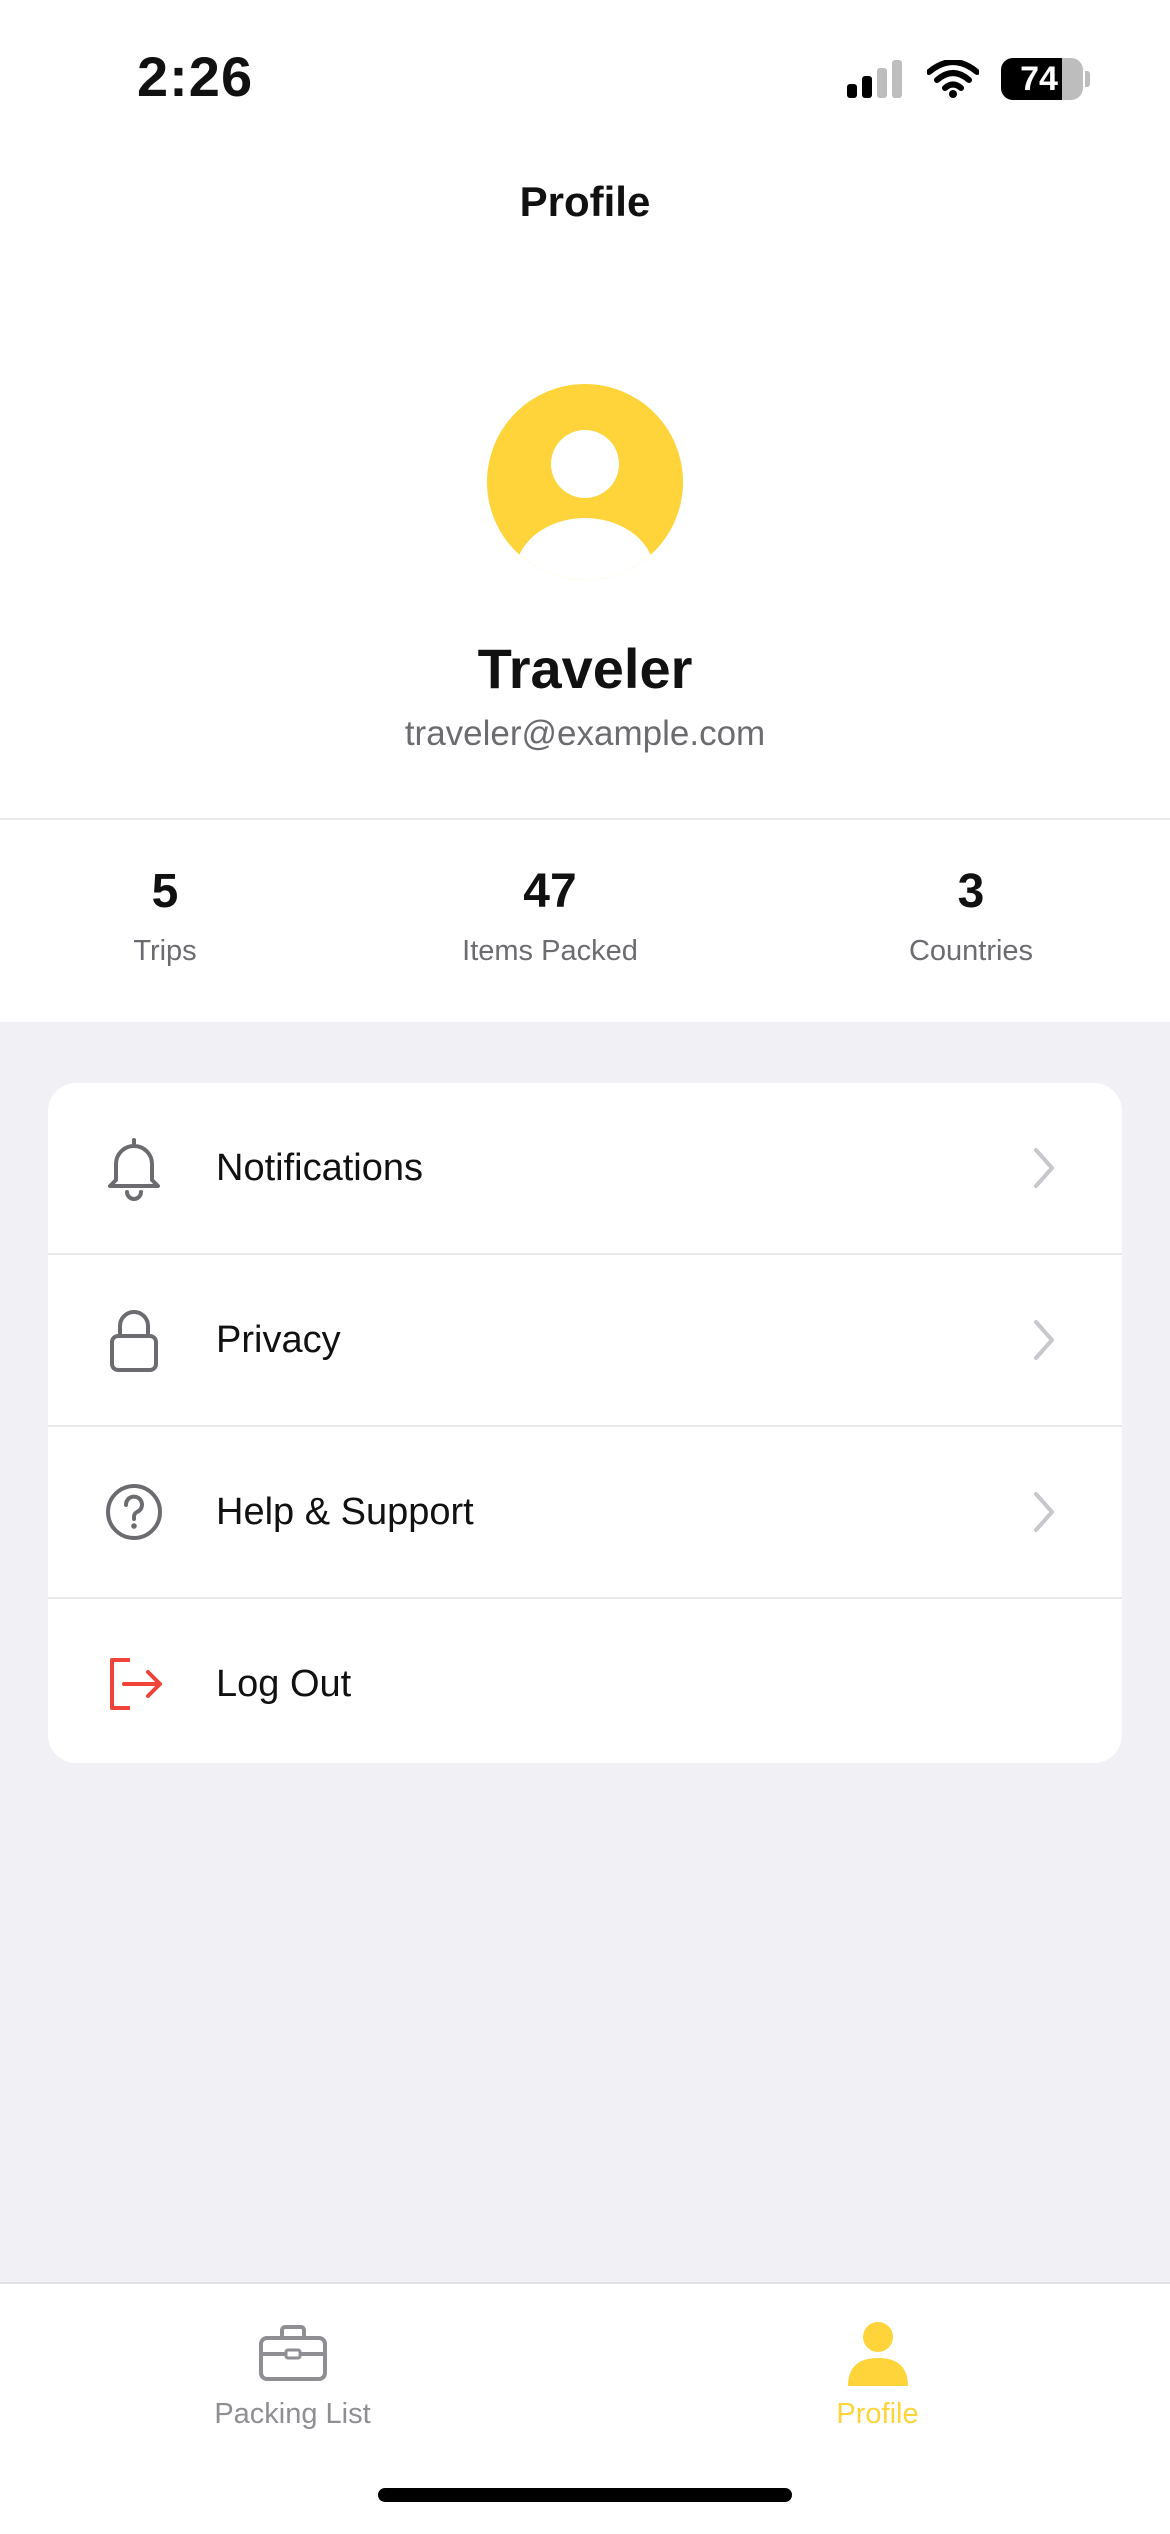 This screenshot has width=1170, height=2534. What do you see at coordinates (550, 891) in the screenshot?
I see `stat-value: 47` at bounding box center [550, 891].